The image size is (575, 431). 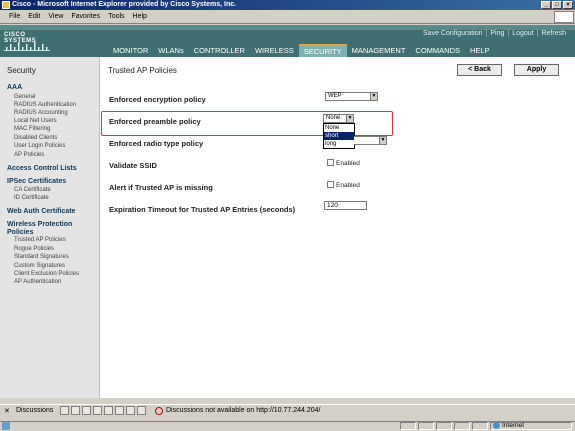 I want to click on discussion-subscribe-icon, so click(x=130, y=410).